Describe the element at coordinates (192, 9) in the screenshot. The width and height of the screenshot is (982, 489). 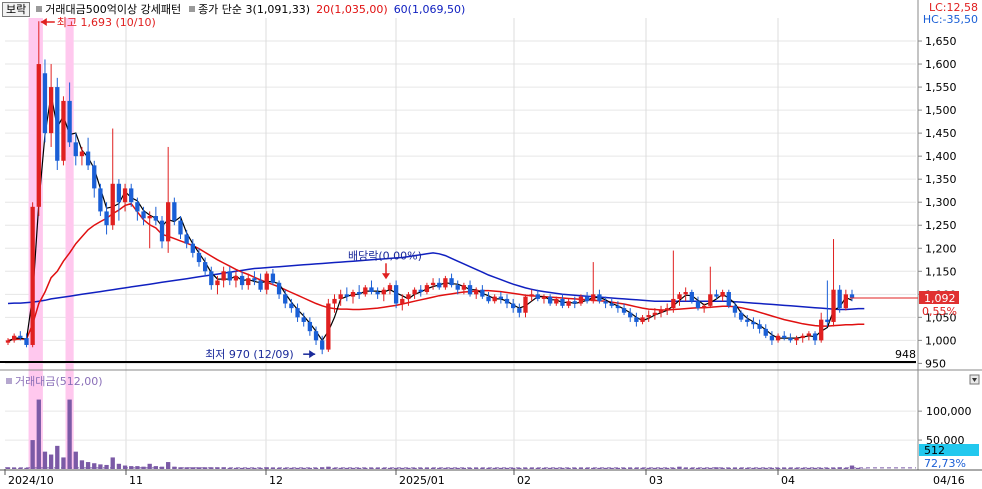
I see `indicator-square-icon` at that location.